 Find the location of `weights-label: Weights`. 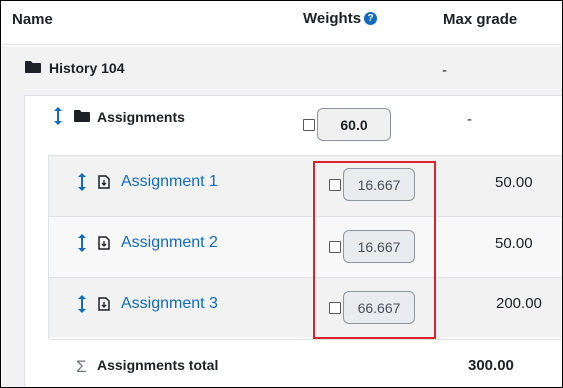

weights-label: Weights is located at coordinates (332, 18).